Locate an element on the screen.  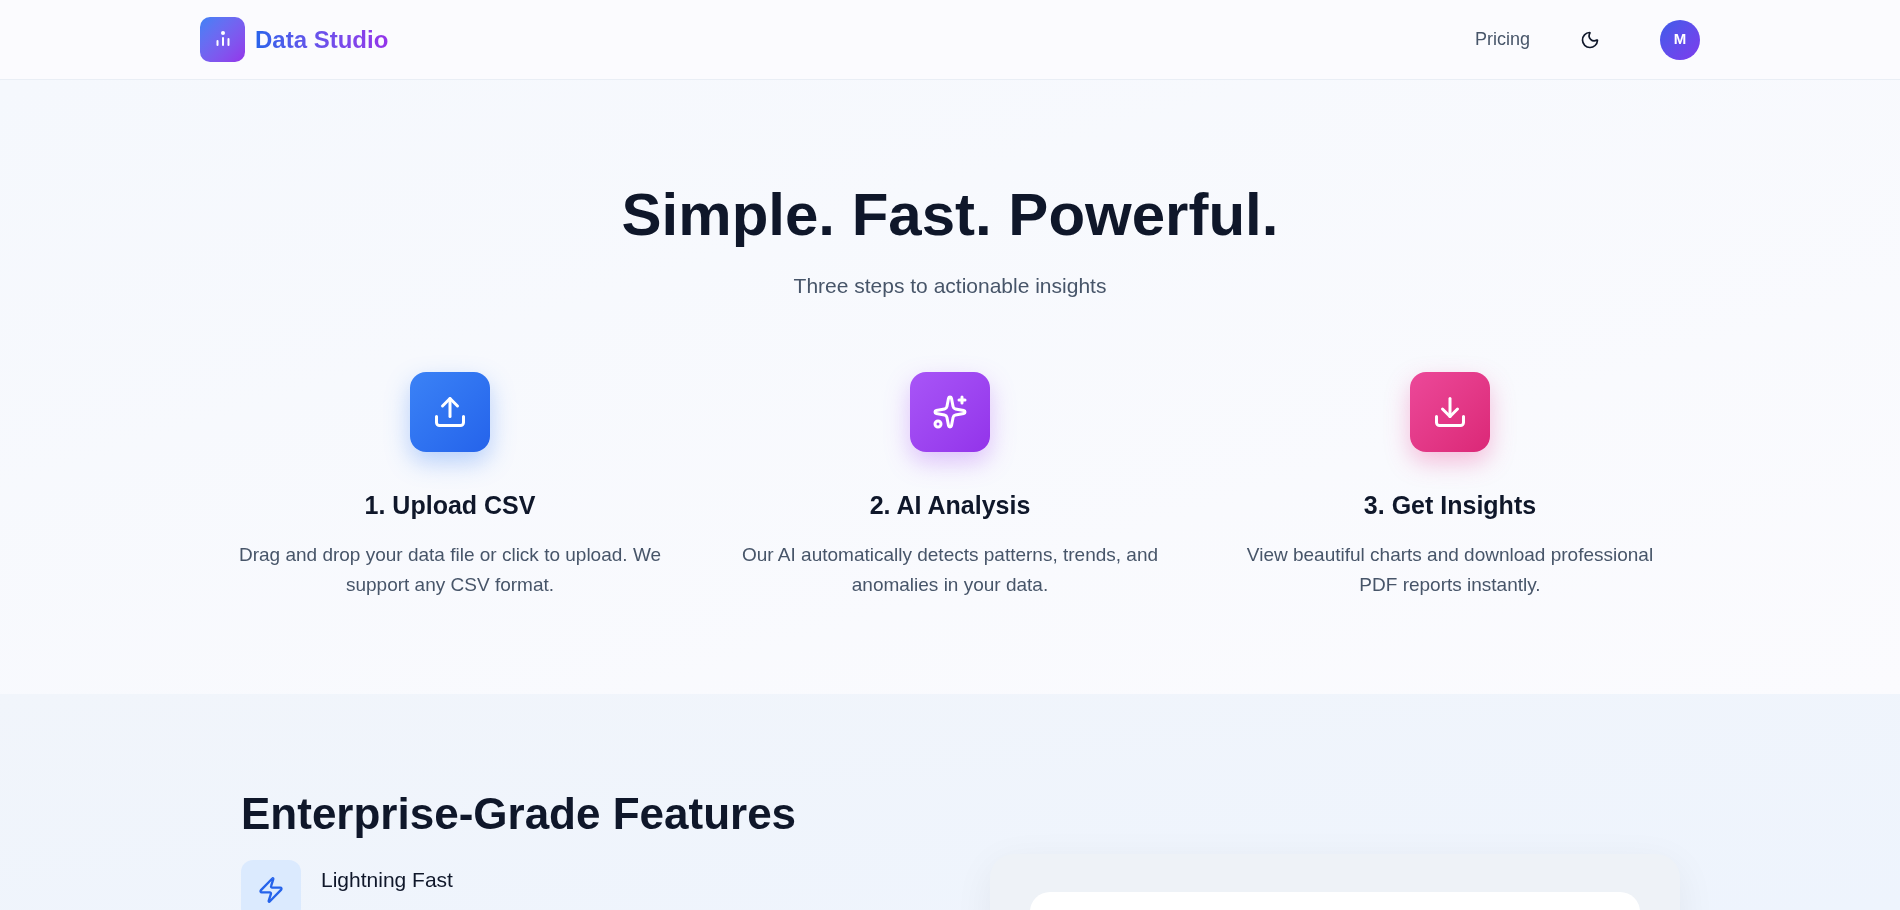
hero-title: Simple. Fast. Powerful. is located at coordinates (950, 215).